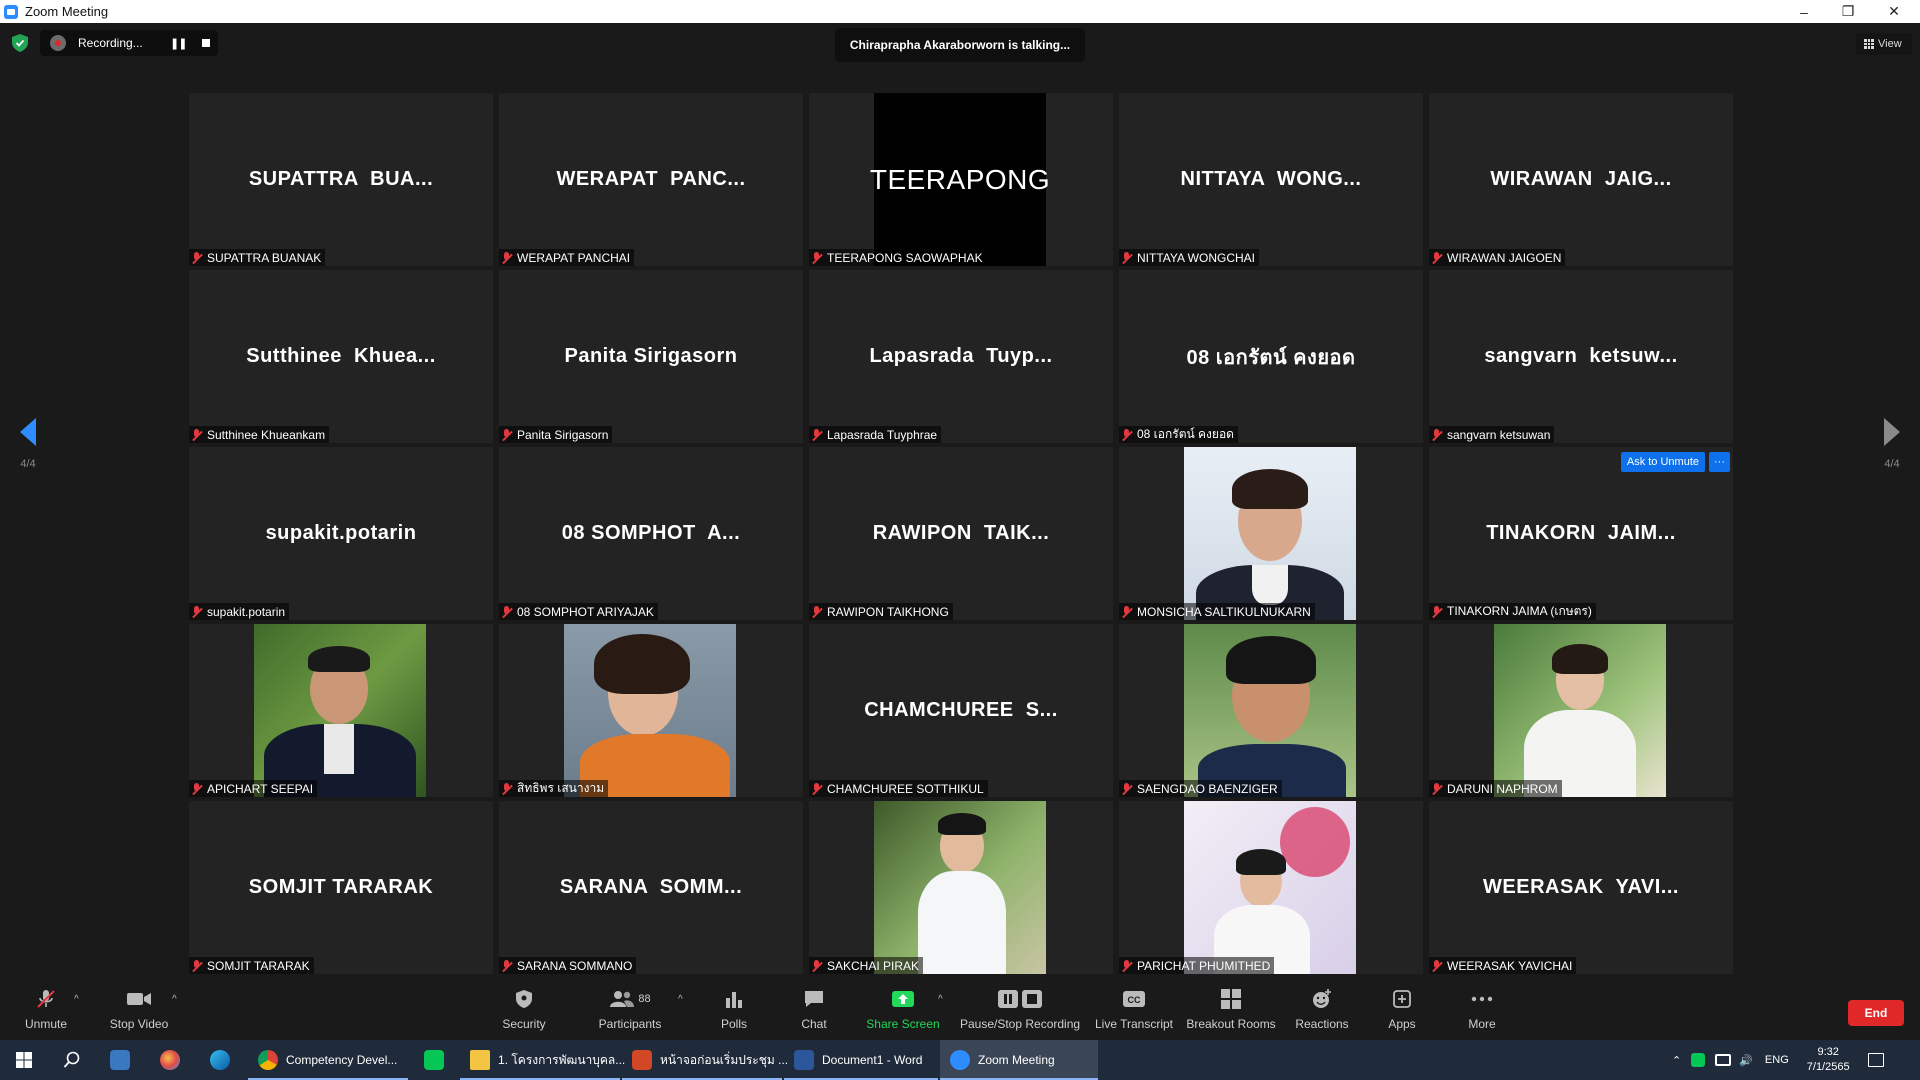 The width and height of the screenshot is (1920, 1080). Describe the element at coordinates (206, 43) in the screenshot. I see `stop-recording-icon` at that location.